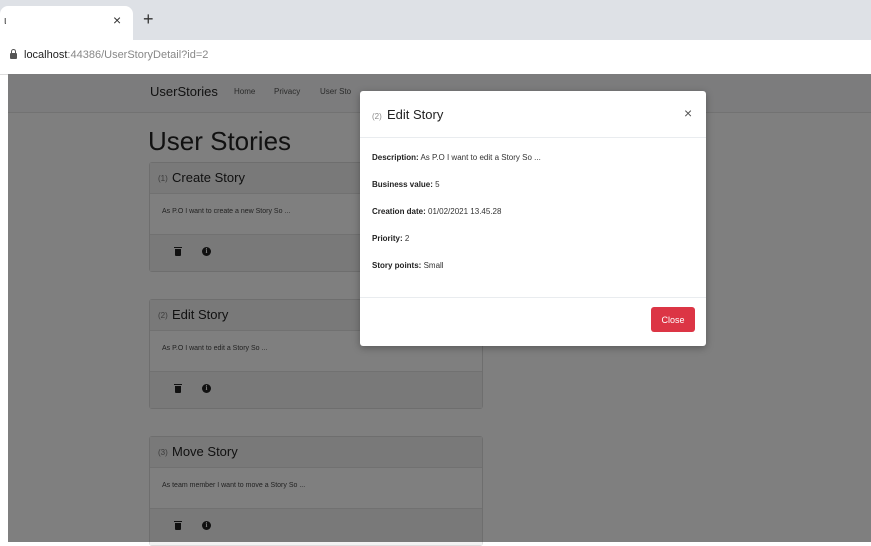 The image size is (871, 546). I want to click on url-text: localhost:44386/UserStoryDetail?id=2, so click(116, 55).